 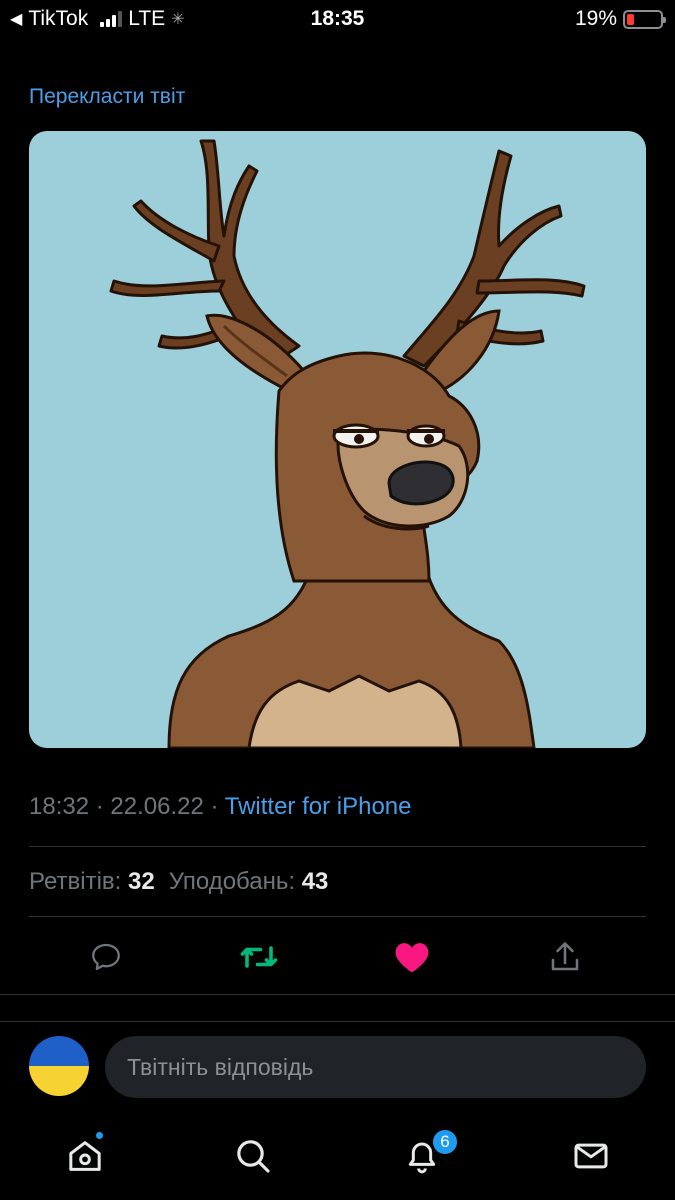 I want to click on retweet-icon, so click(x=259, y=957).